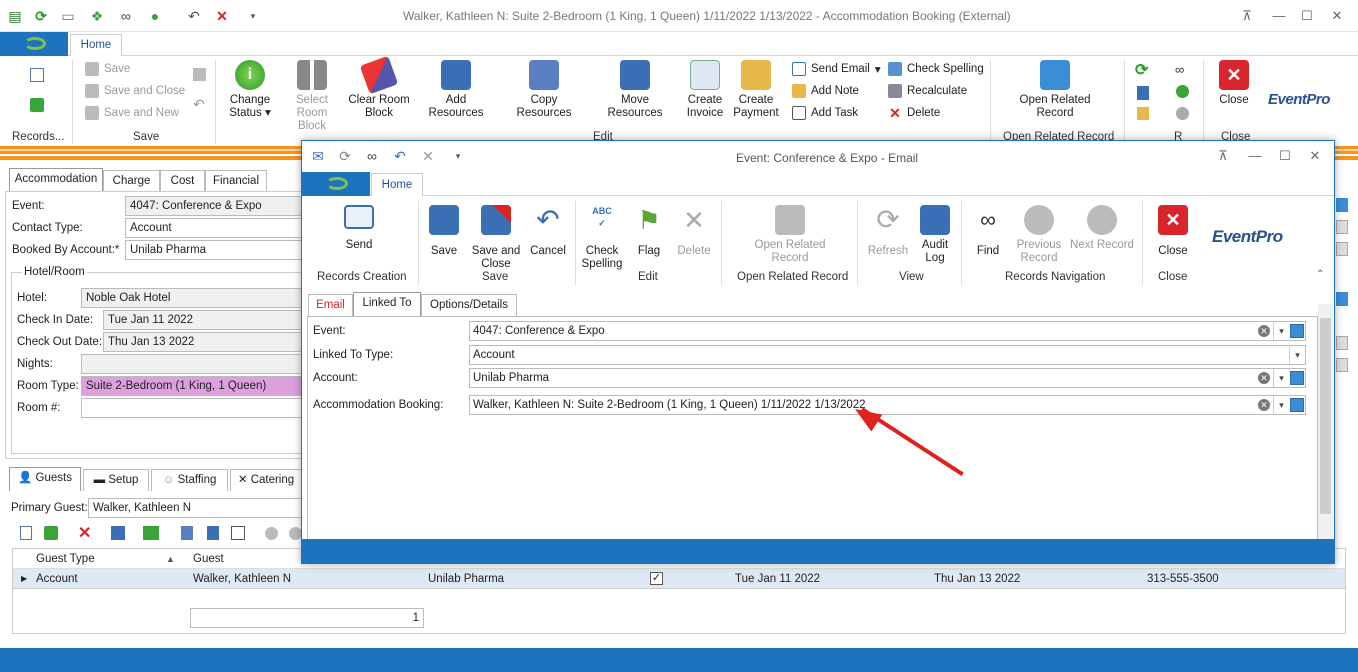 This screenshot has height=672, width=1358. Describe the element at coordinates (705, 90) in the screenshot. I see `create-invoice-button: Create Invoice` at that location.